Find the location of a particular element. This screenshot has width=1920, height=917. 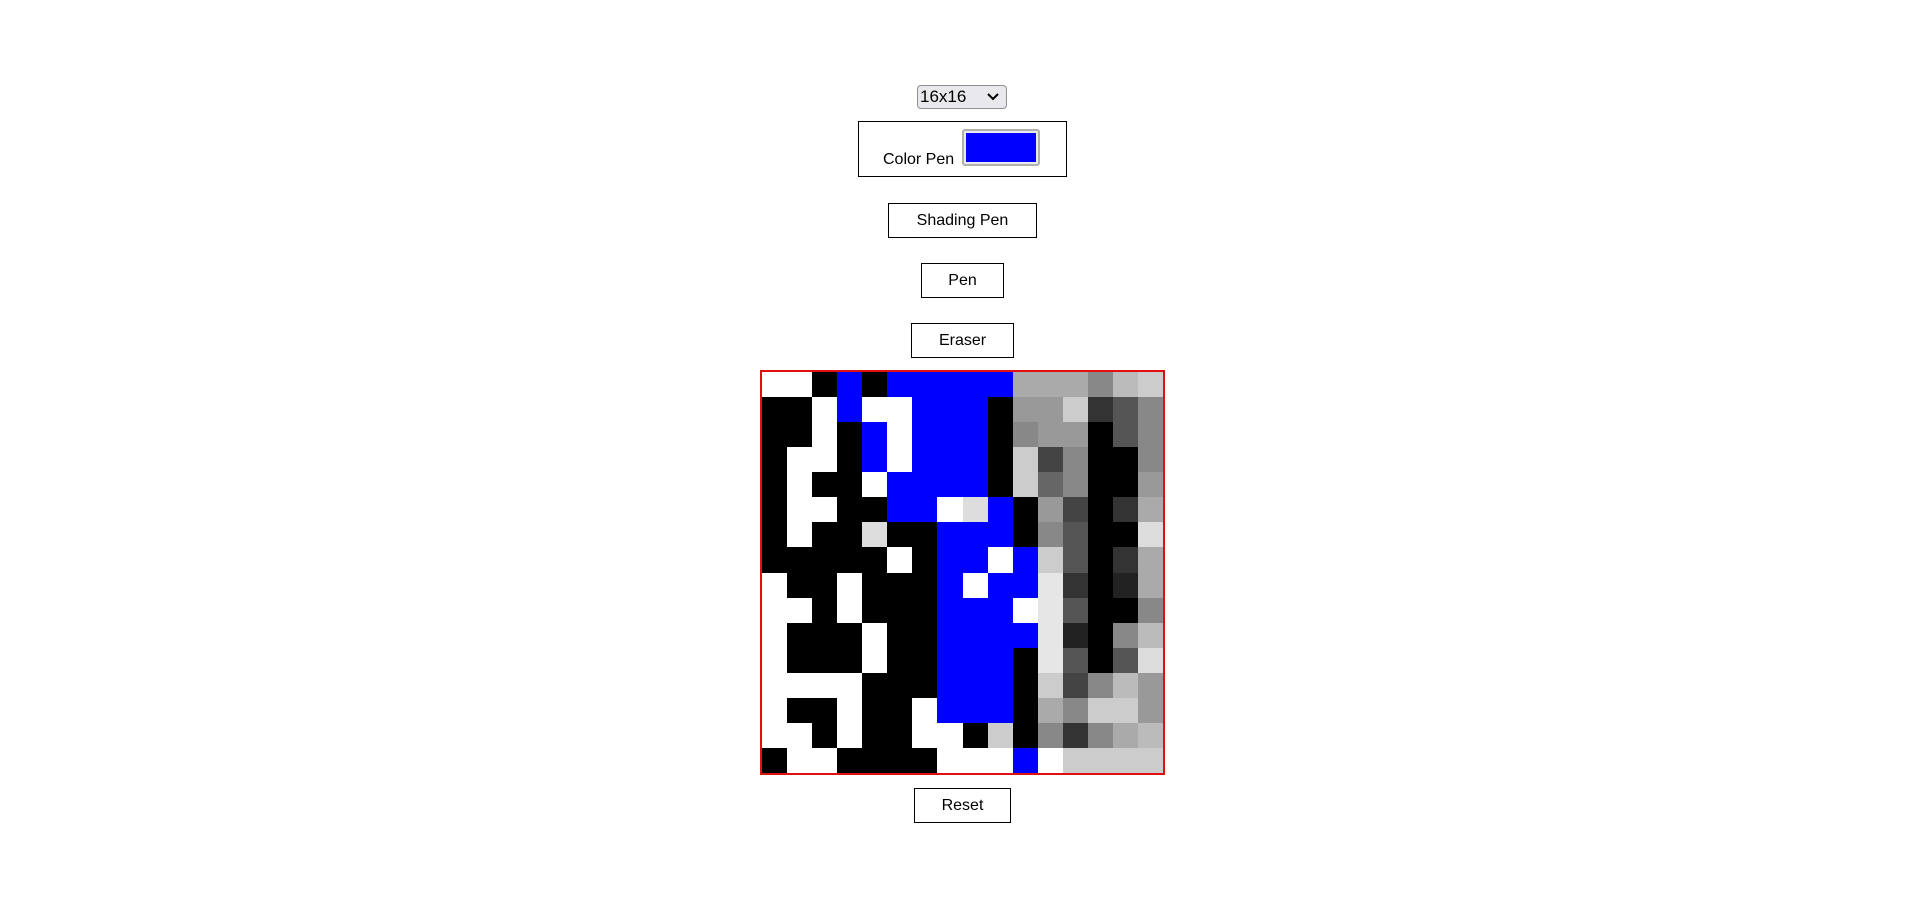

color-pen-picker is located at coordinates (1001, 147).